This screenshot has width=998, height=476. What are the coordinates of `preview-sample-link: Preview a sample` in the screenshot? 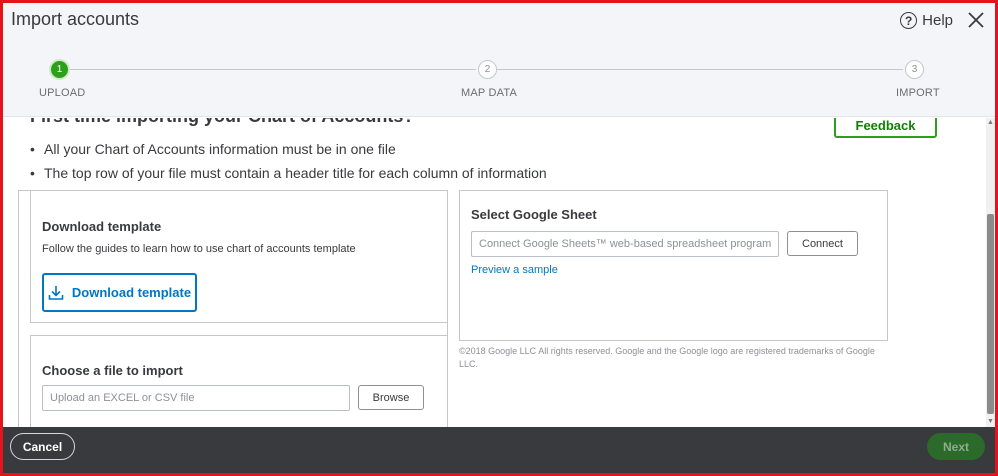 It's located at (514, 270).